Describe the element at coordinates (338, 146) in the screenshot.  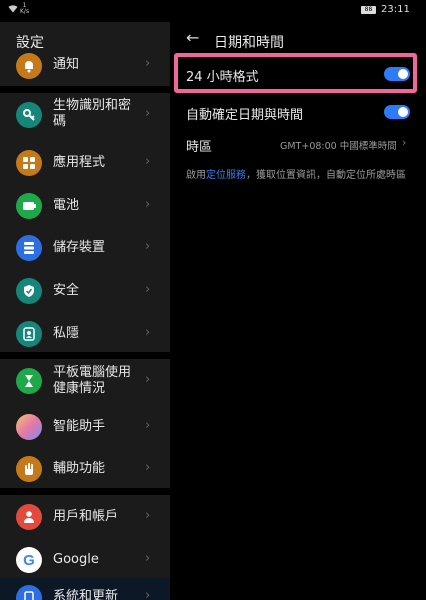
I see `timezone-value: GMT+08:00 中國標準時間` at that location.